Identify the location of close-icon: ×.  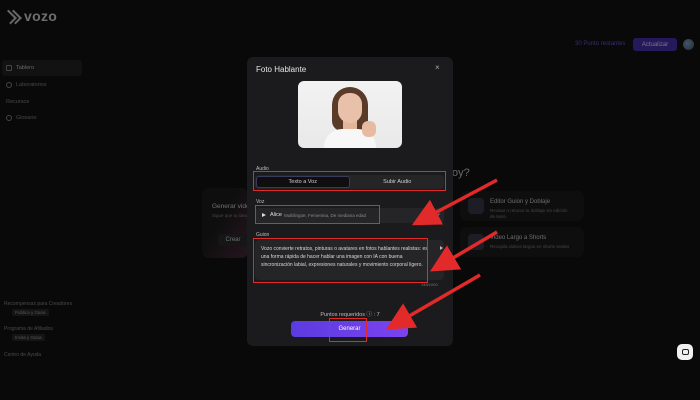
(437, 68).